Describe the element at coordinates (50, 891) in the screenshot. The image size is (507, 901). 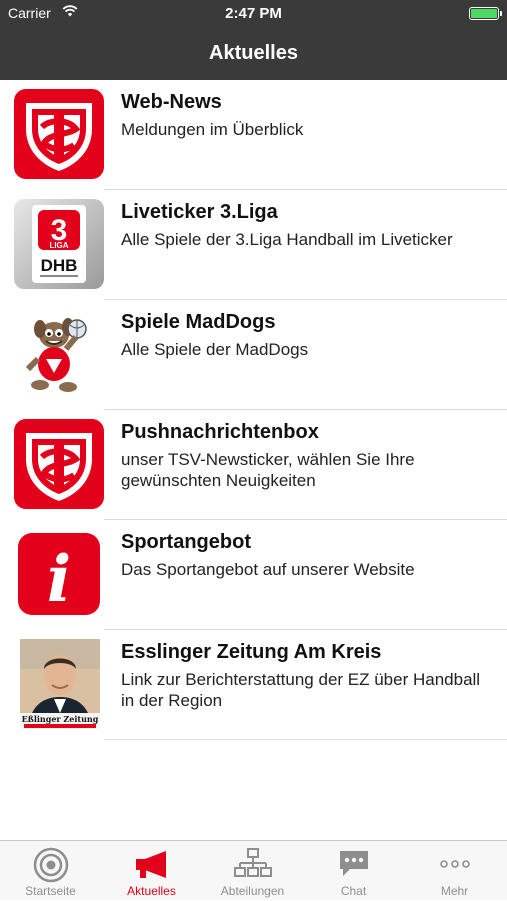
I see `tab-label: Startseite` at that location.